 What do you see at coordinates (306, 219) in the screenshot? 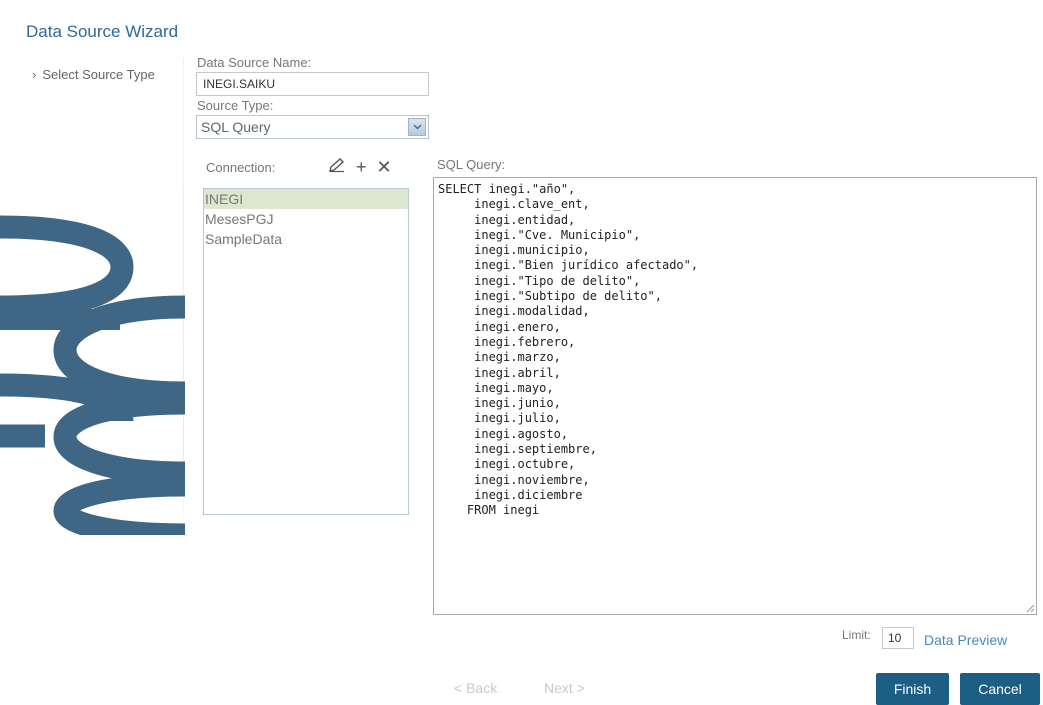
I see `connection-item-mesespgj: MesesPGJ` at bounding box center [306, 219].